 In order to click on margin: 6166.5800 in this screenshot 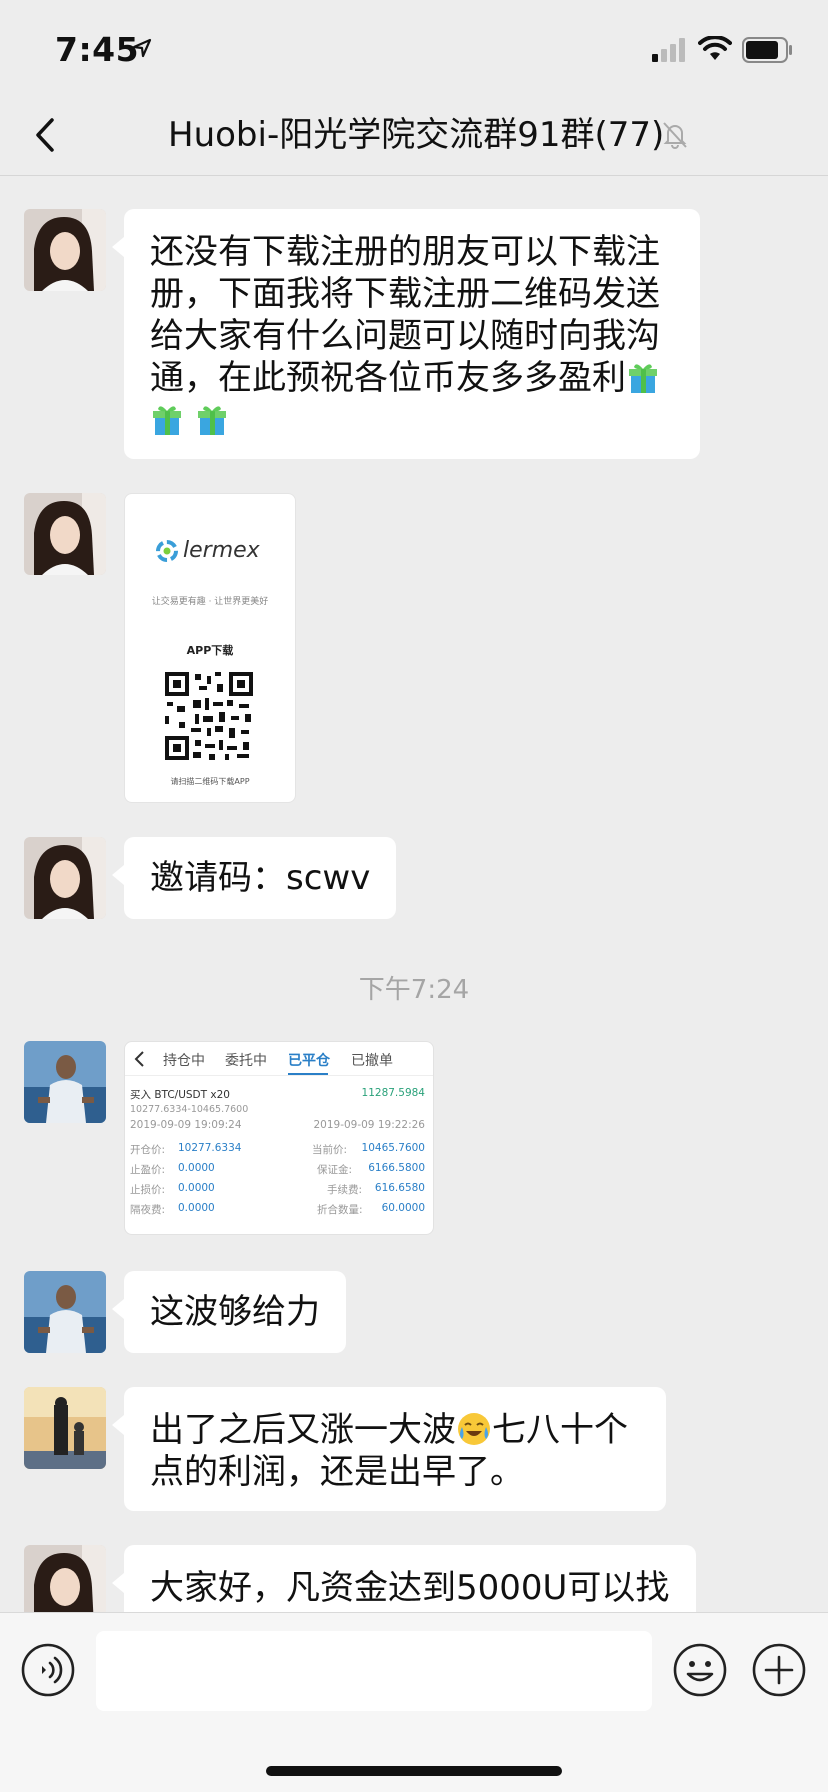, I will do `click(396, 1168)`.